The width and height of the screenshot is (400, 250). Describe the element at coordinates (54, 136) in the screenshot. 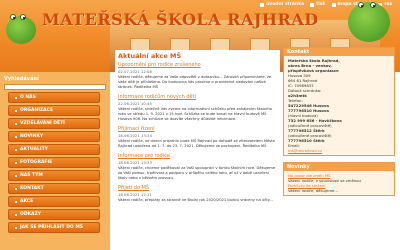

I see `nav-item-novinky: NOVINKY` at that location.